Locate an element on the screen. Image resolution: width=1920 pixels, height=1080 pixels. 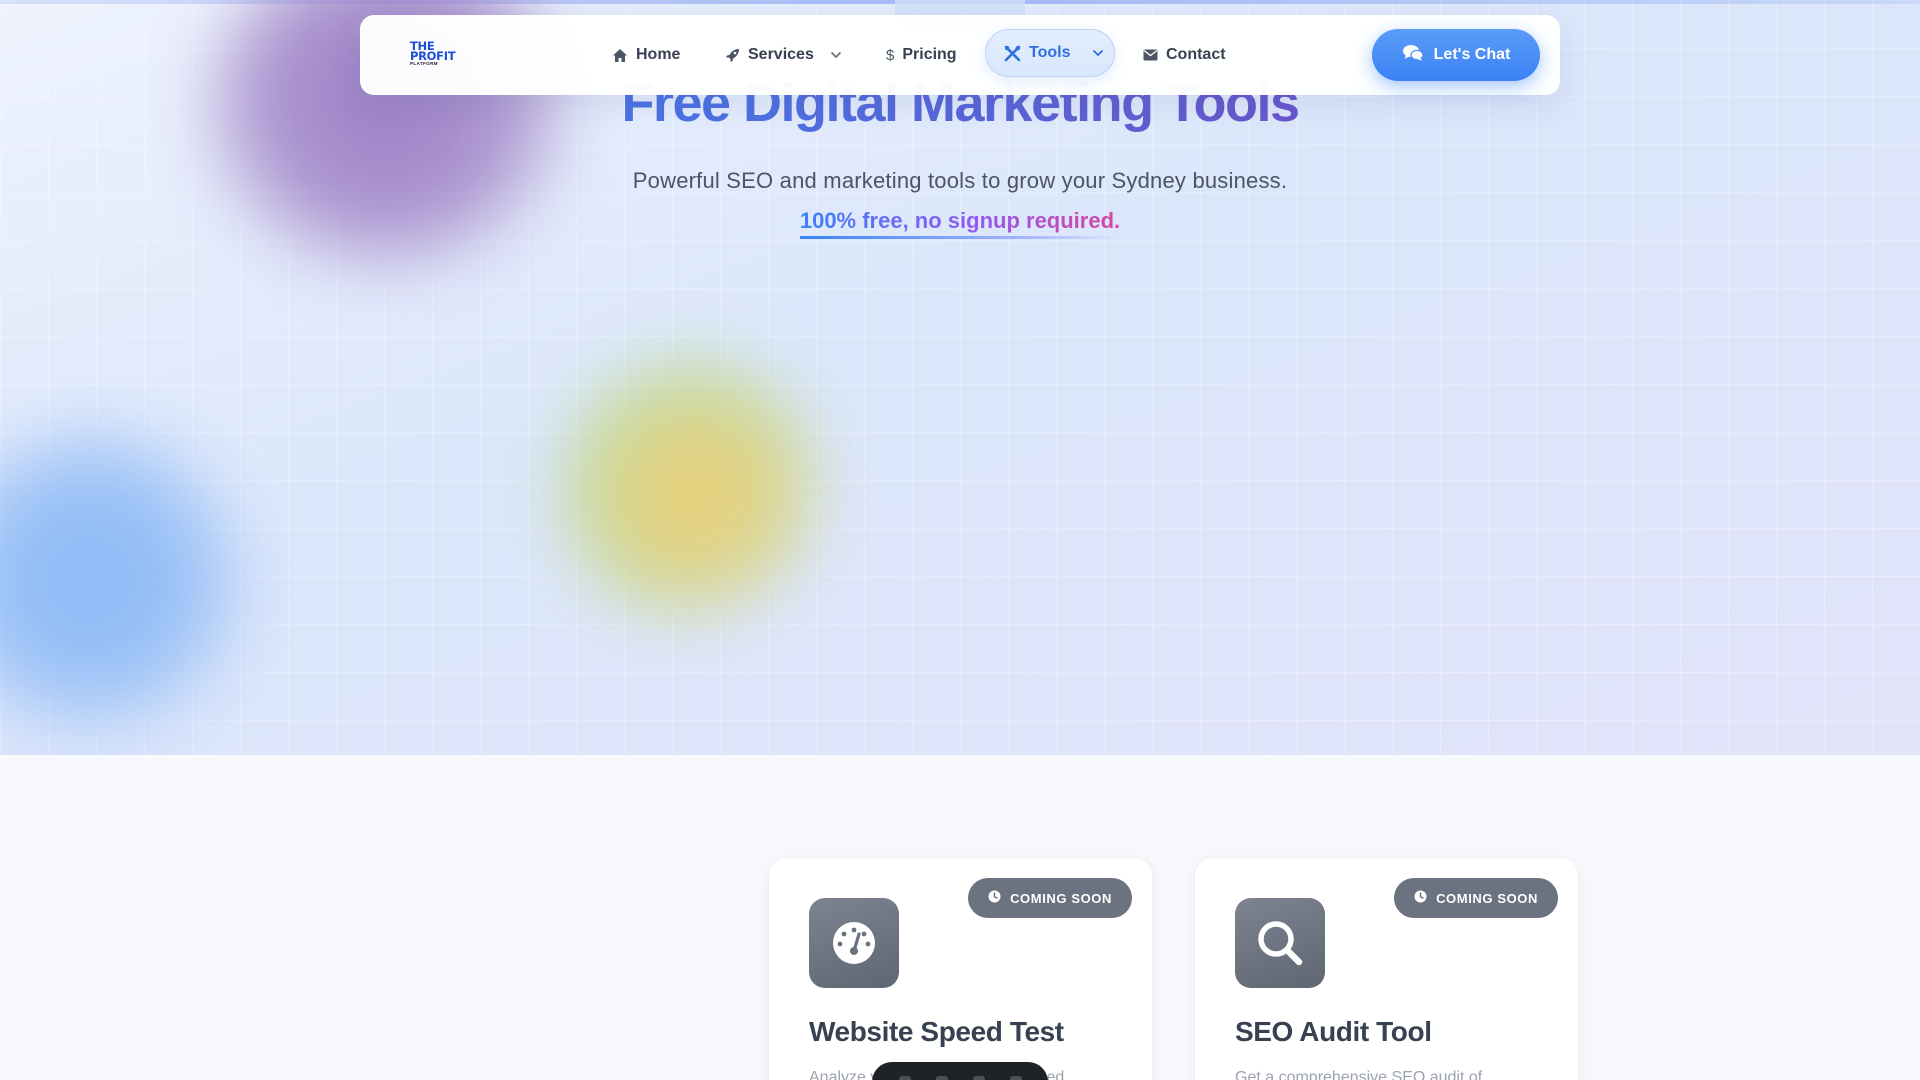
nav-home-label: Home is located at coordinates (658, 54).